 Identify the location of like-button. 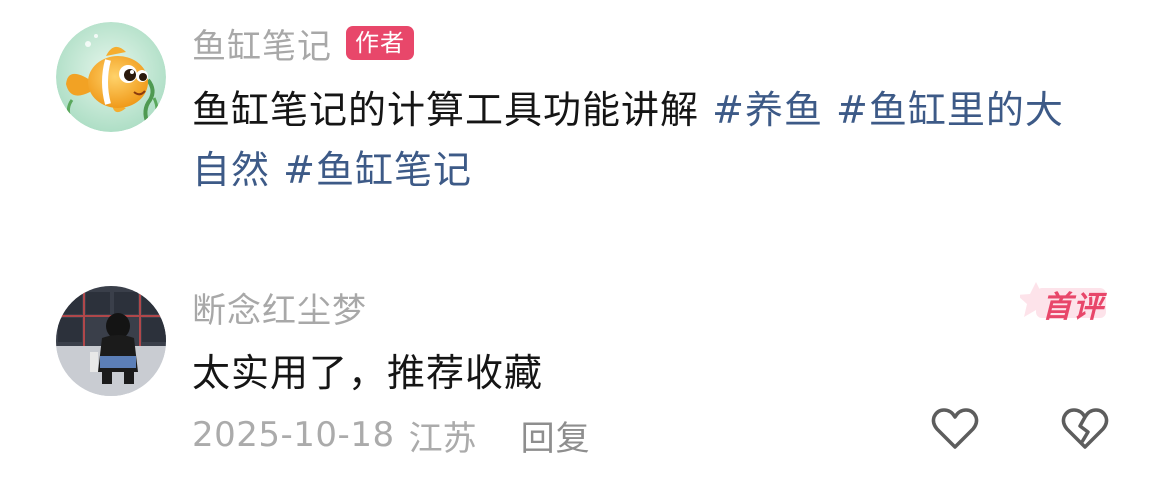
(955, 429).